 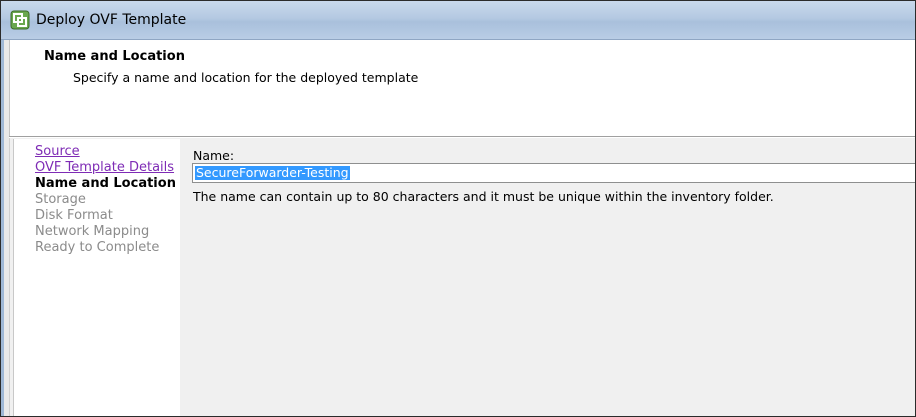 I want to click on title-bar: Deploy OVF Template, so click(x=458, y=20).